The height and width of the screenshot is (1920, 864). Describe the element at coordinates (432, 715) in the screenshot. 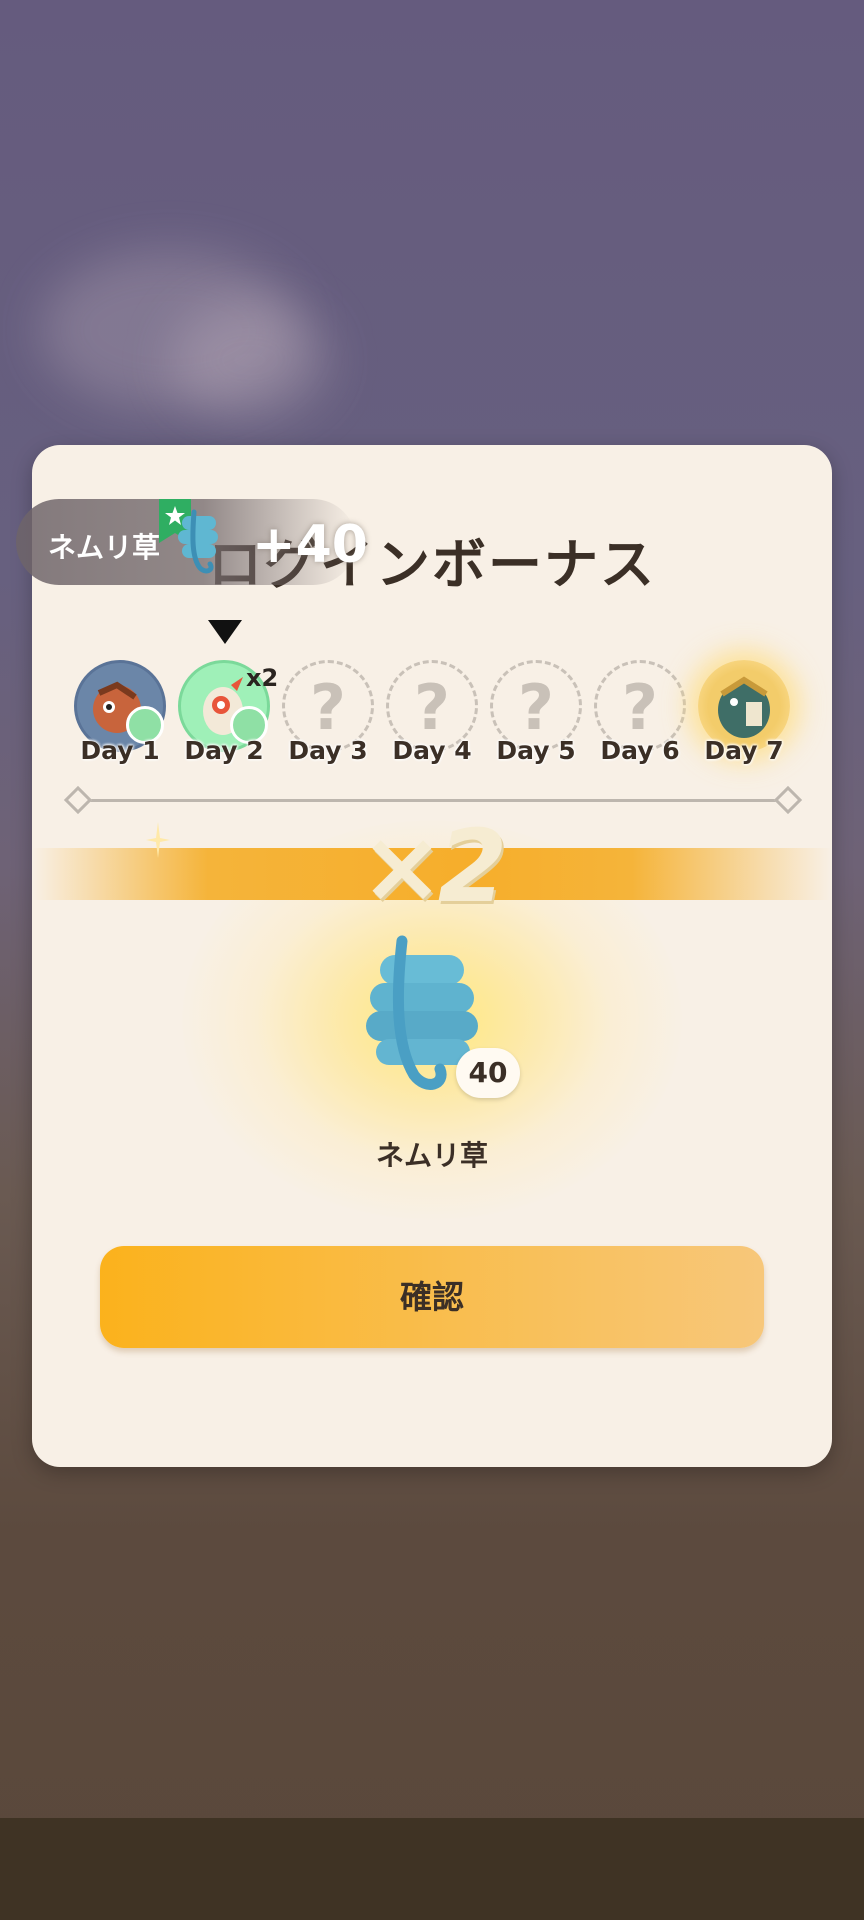

I see `day-slot-4: ? Day 4` at that location.